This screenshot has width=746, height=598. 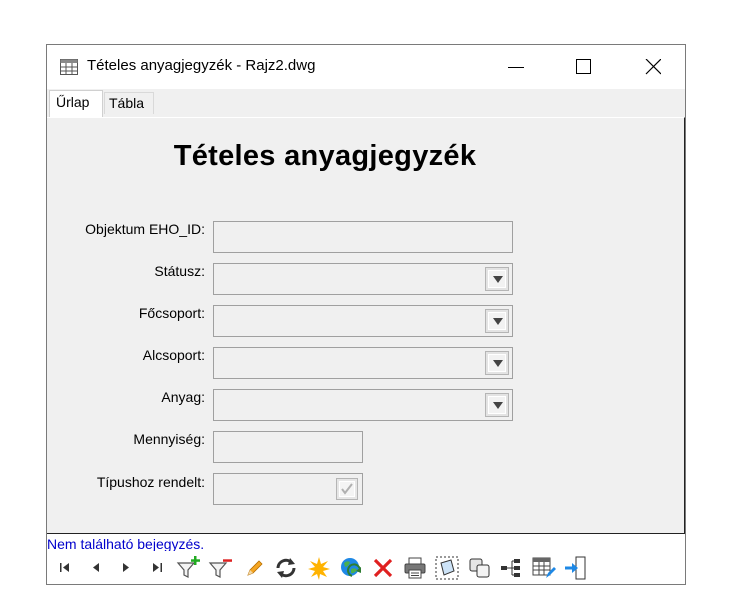 I want to click on last-record-icon, so click(x=157, y=567).